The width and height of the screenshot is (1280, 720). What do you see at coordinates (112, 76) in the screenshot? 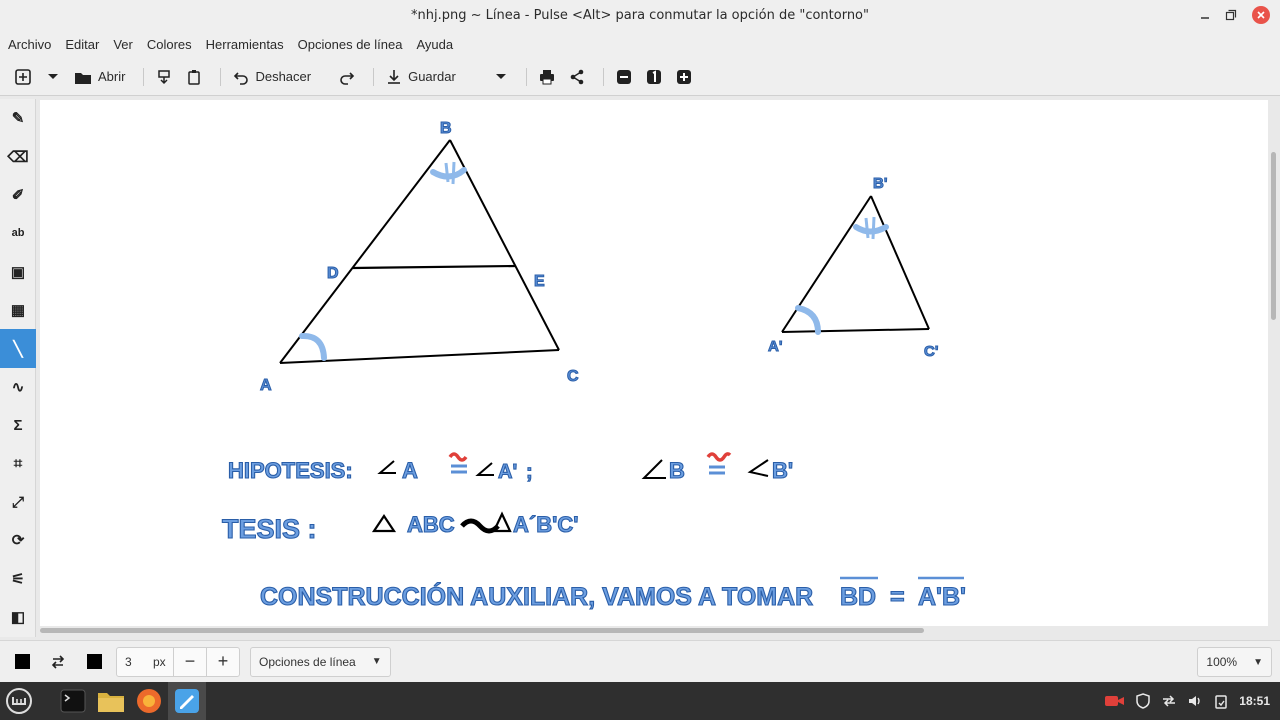
I see `open-label: Abrir` at bounding box center [112, 76].